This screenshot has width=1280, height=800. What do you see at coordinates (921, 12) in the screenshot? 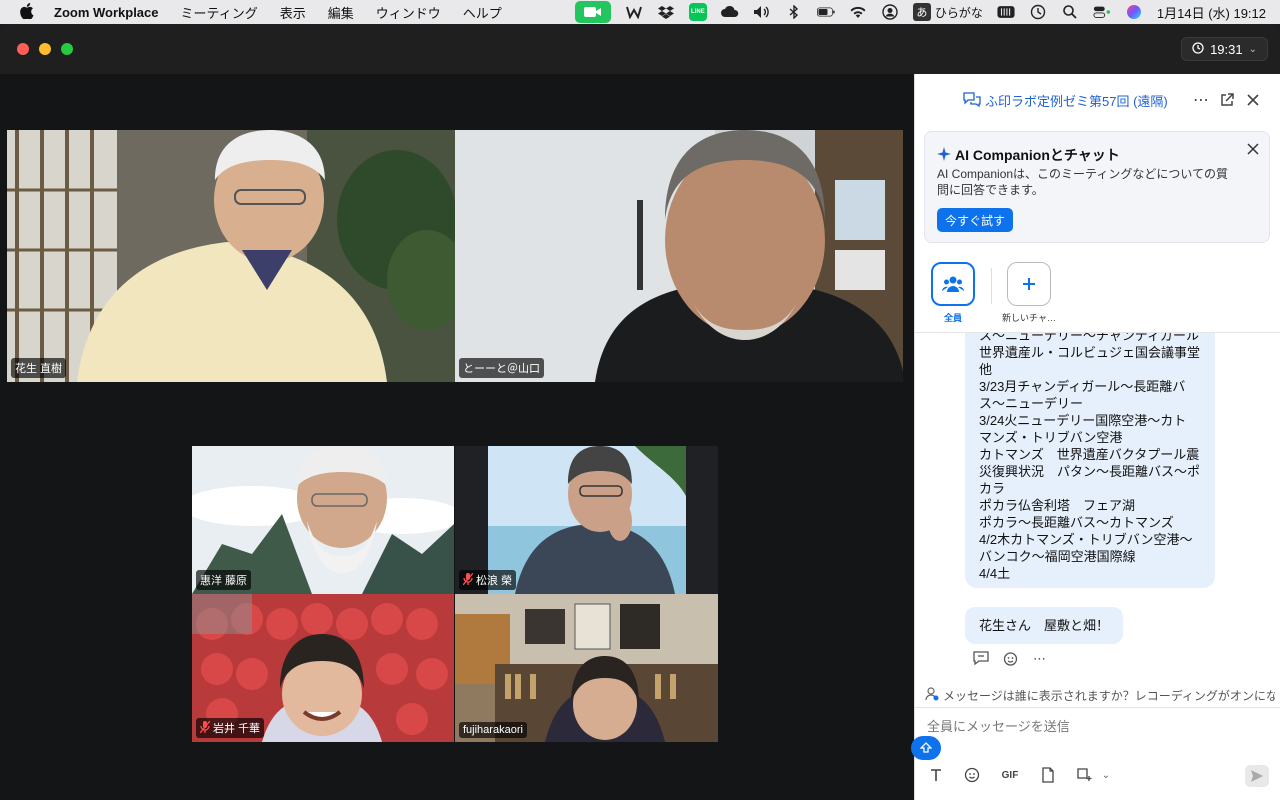
I see `input-source-icon: あ` at bounding box center [921, 12].